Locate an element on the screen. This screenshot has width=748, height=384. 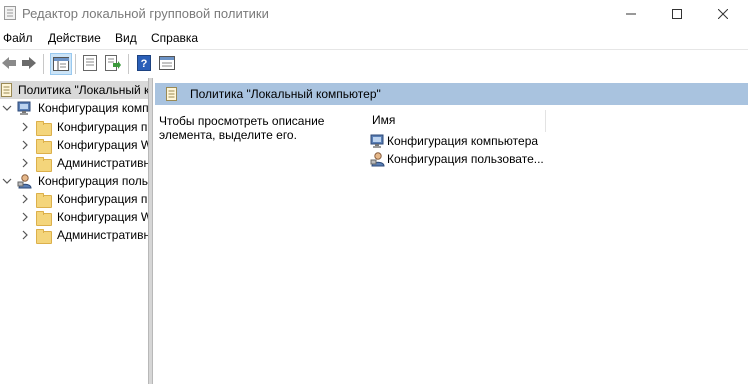
list-item-computer-config: Конфигурация компьютера is located at coordinates (470, 141).